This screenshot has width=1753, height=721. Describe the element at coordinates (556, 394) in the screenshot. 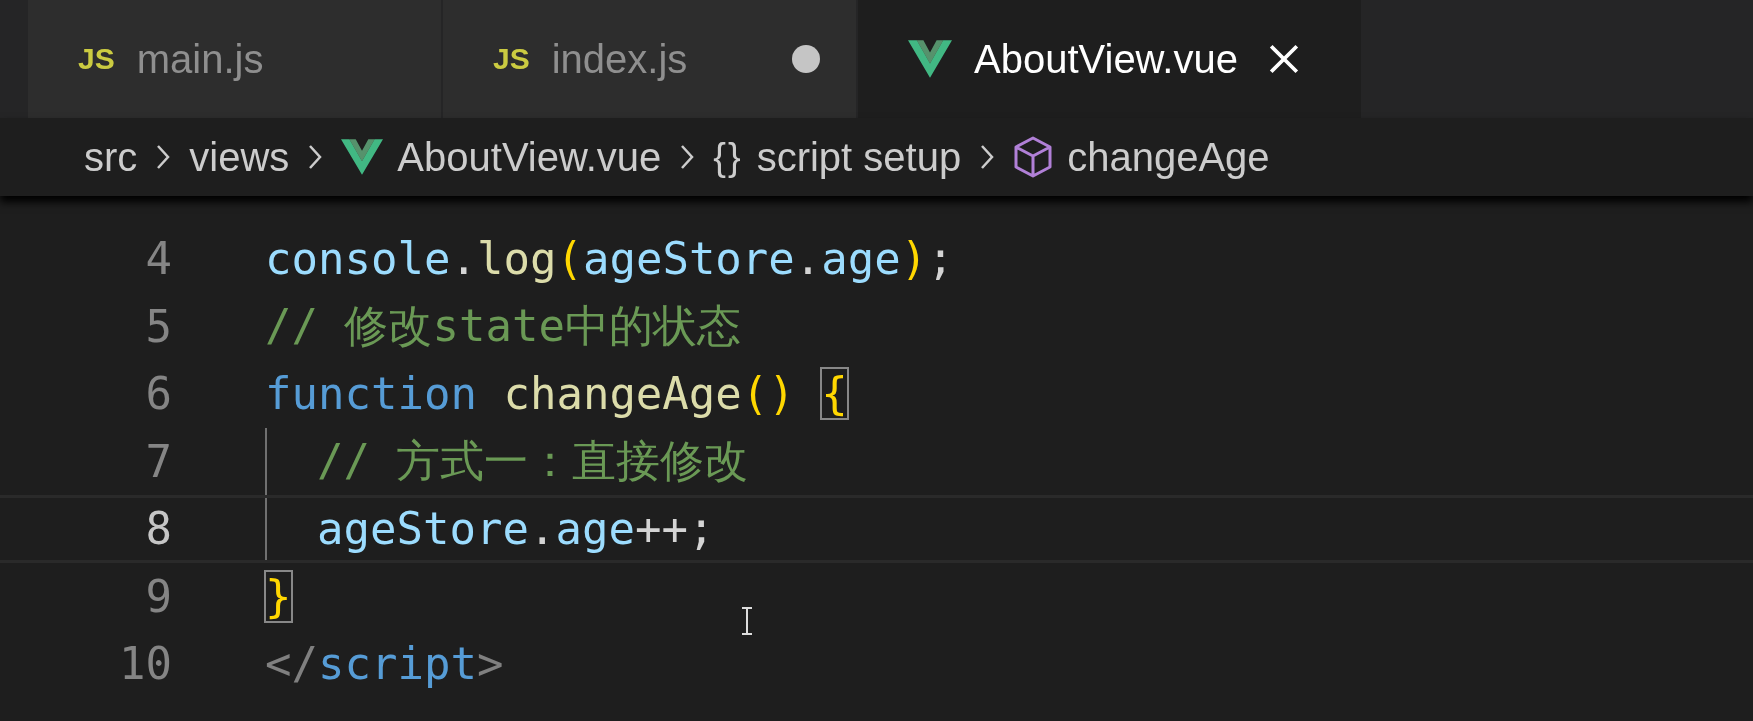

I see `code-line: function changeAge() {` at that location.